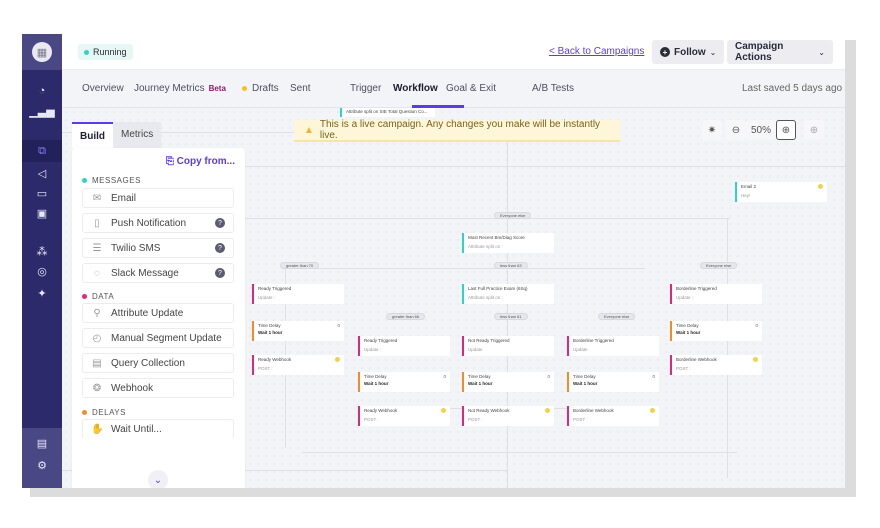 The height and width of the screenshot is (528, 880). Describe the element at coordinates (103, 88) in the screenshot. I see `tab-overview: Overview` at that location.